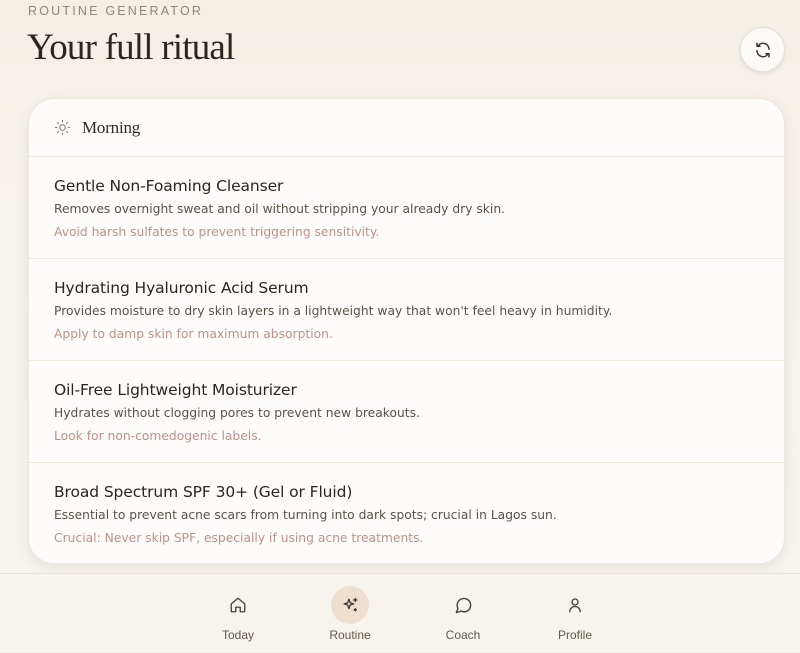  I want to click on step-name: Hydrating Hyaluronic Acid Serum, so click(181, 288).